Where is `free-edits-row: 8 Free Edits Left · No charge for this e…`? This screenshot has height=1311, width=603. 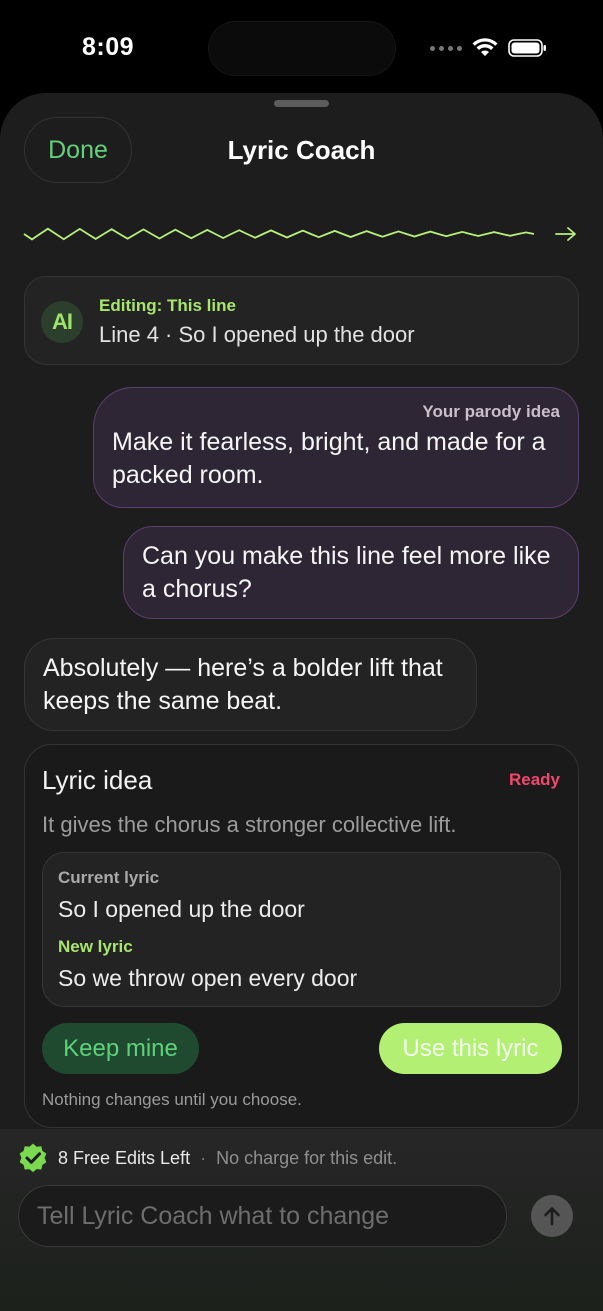
free-edits-row: 8 Free Edits Left · No charge for this e… is located at coordinates (207, 1158).